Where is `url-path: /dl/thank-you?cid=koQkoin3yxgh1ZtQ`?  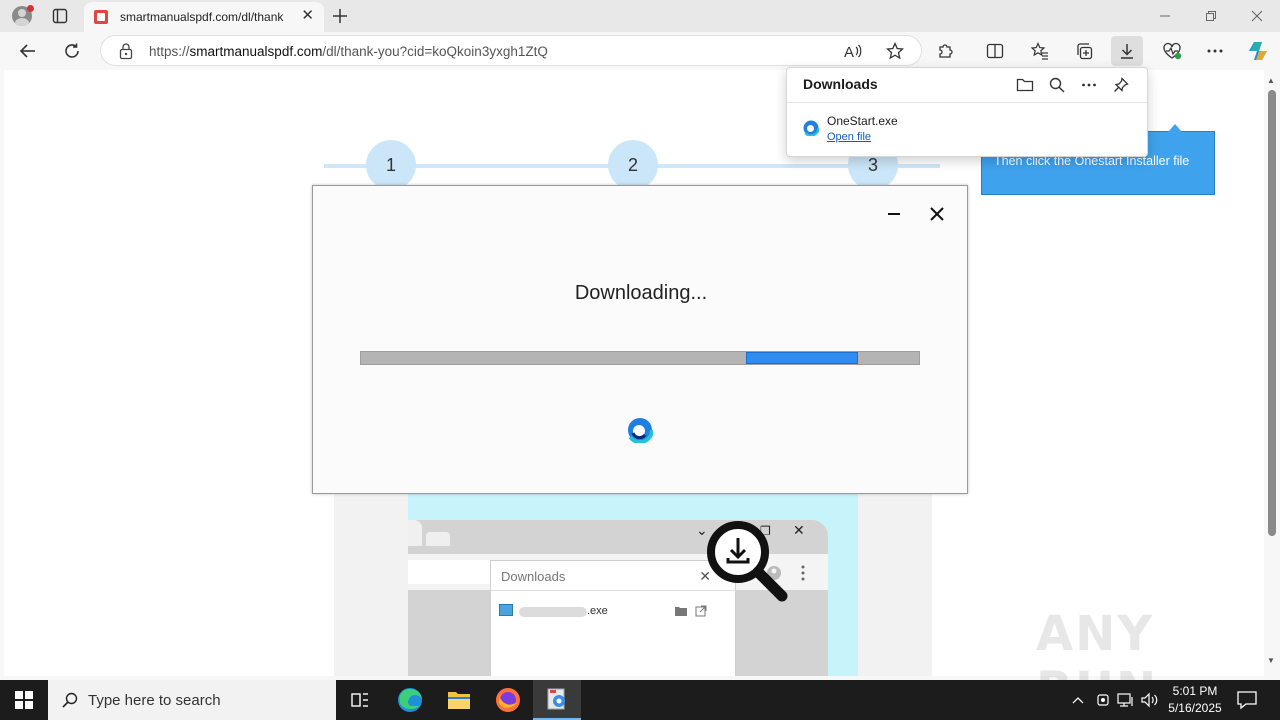 url-path: /dl/thank-you?cid=koQkoin3yxgh1ZtQ is located at coordinates (435, 51).